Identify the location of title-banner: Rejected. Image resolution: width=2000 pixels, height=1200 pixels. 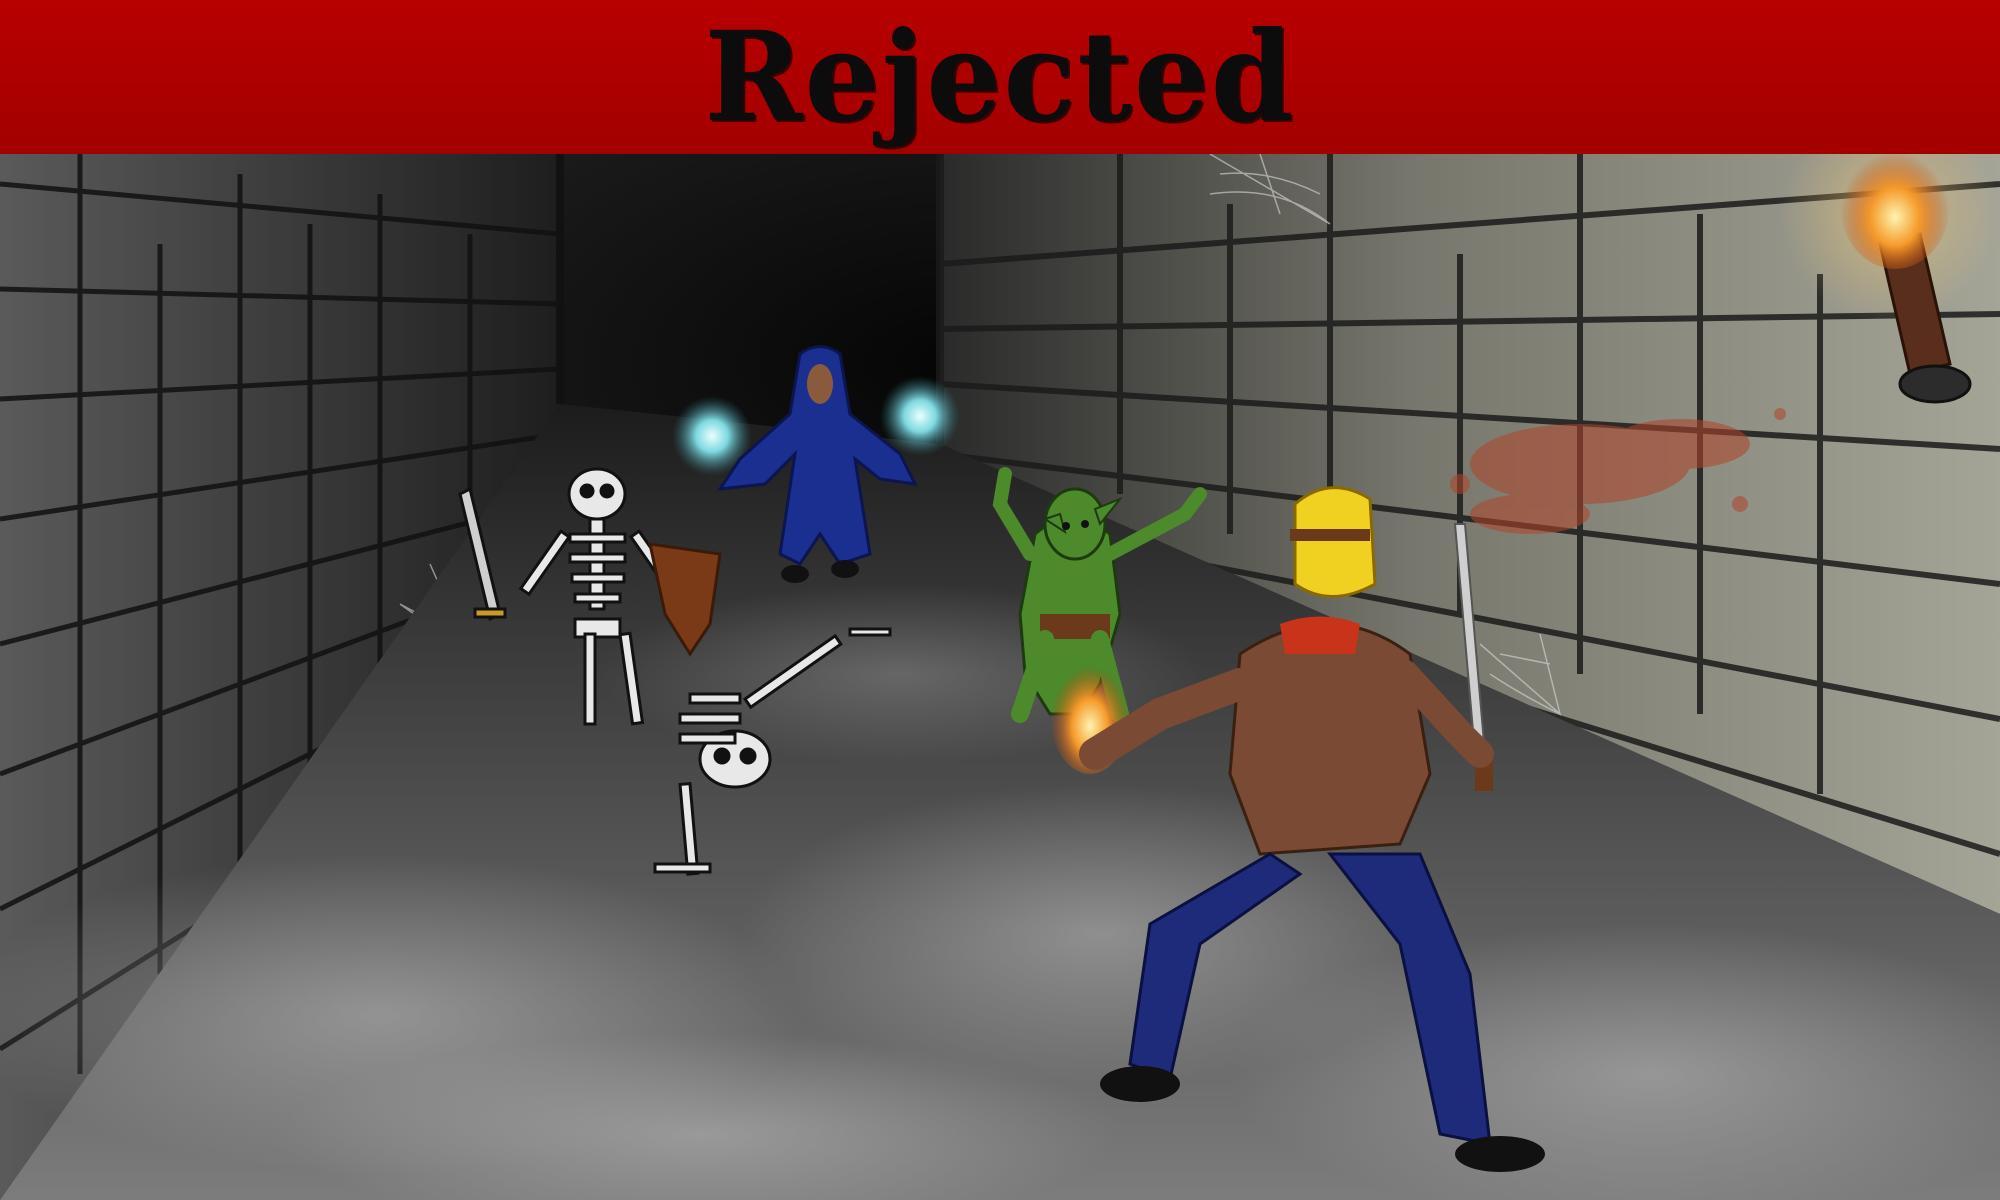
(1000, 78).